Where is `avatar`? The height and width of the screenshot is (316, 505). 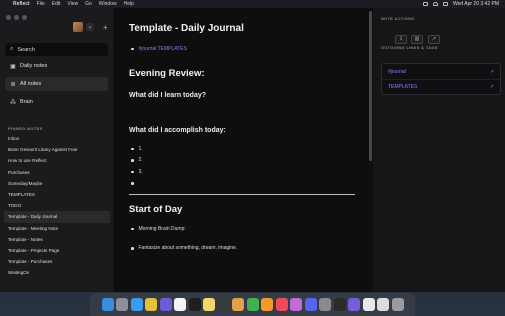
avatar is located at coordinates (78, 27).